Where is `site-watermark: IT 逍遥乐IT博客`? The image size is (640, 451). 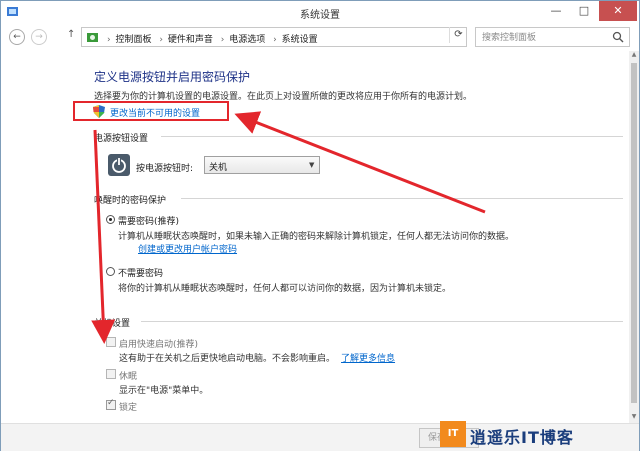
site-watermark: IT 逍遥乐IT博客 is located at coordinates (540, 435).